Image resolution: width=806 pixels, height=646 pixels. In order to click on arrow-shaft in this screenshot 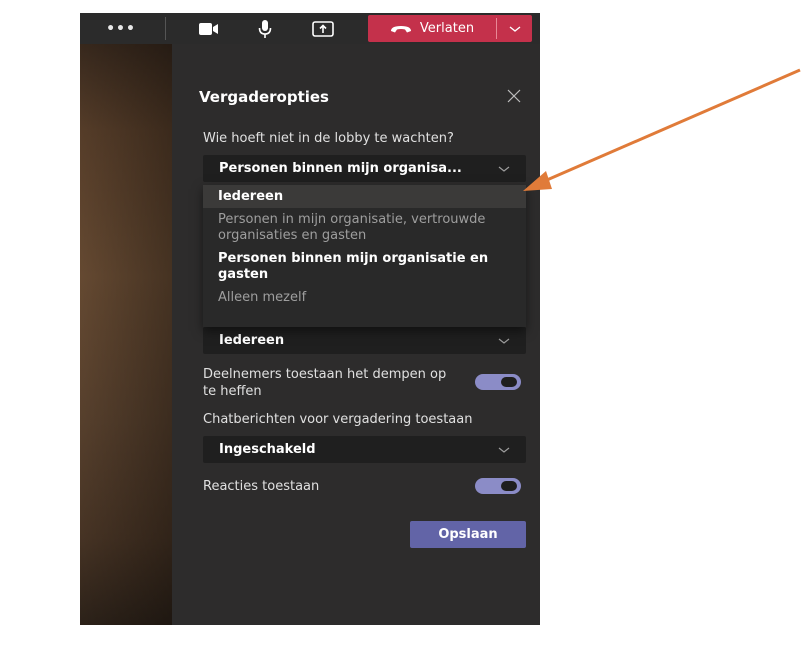, I will do `click(670, 126)`.